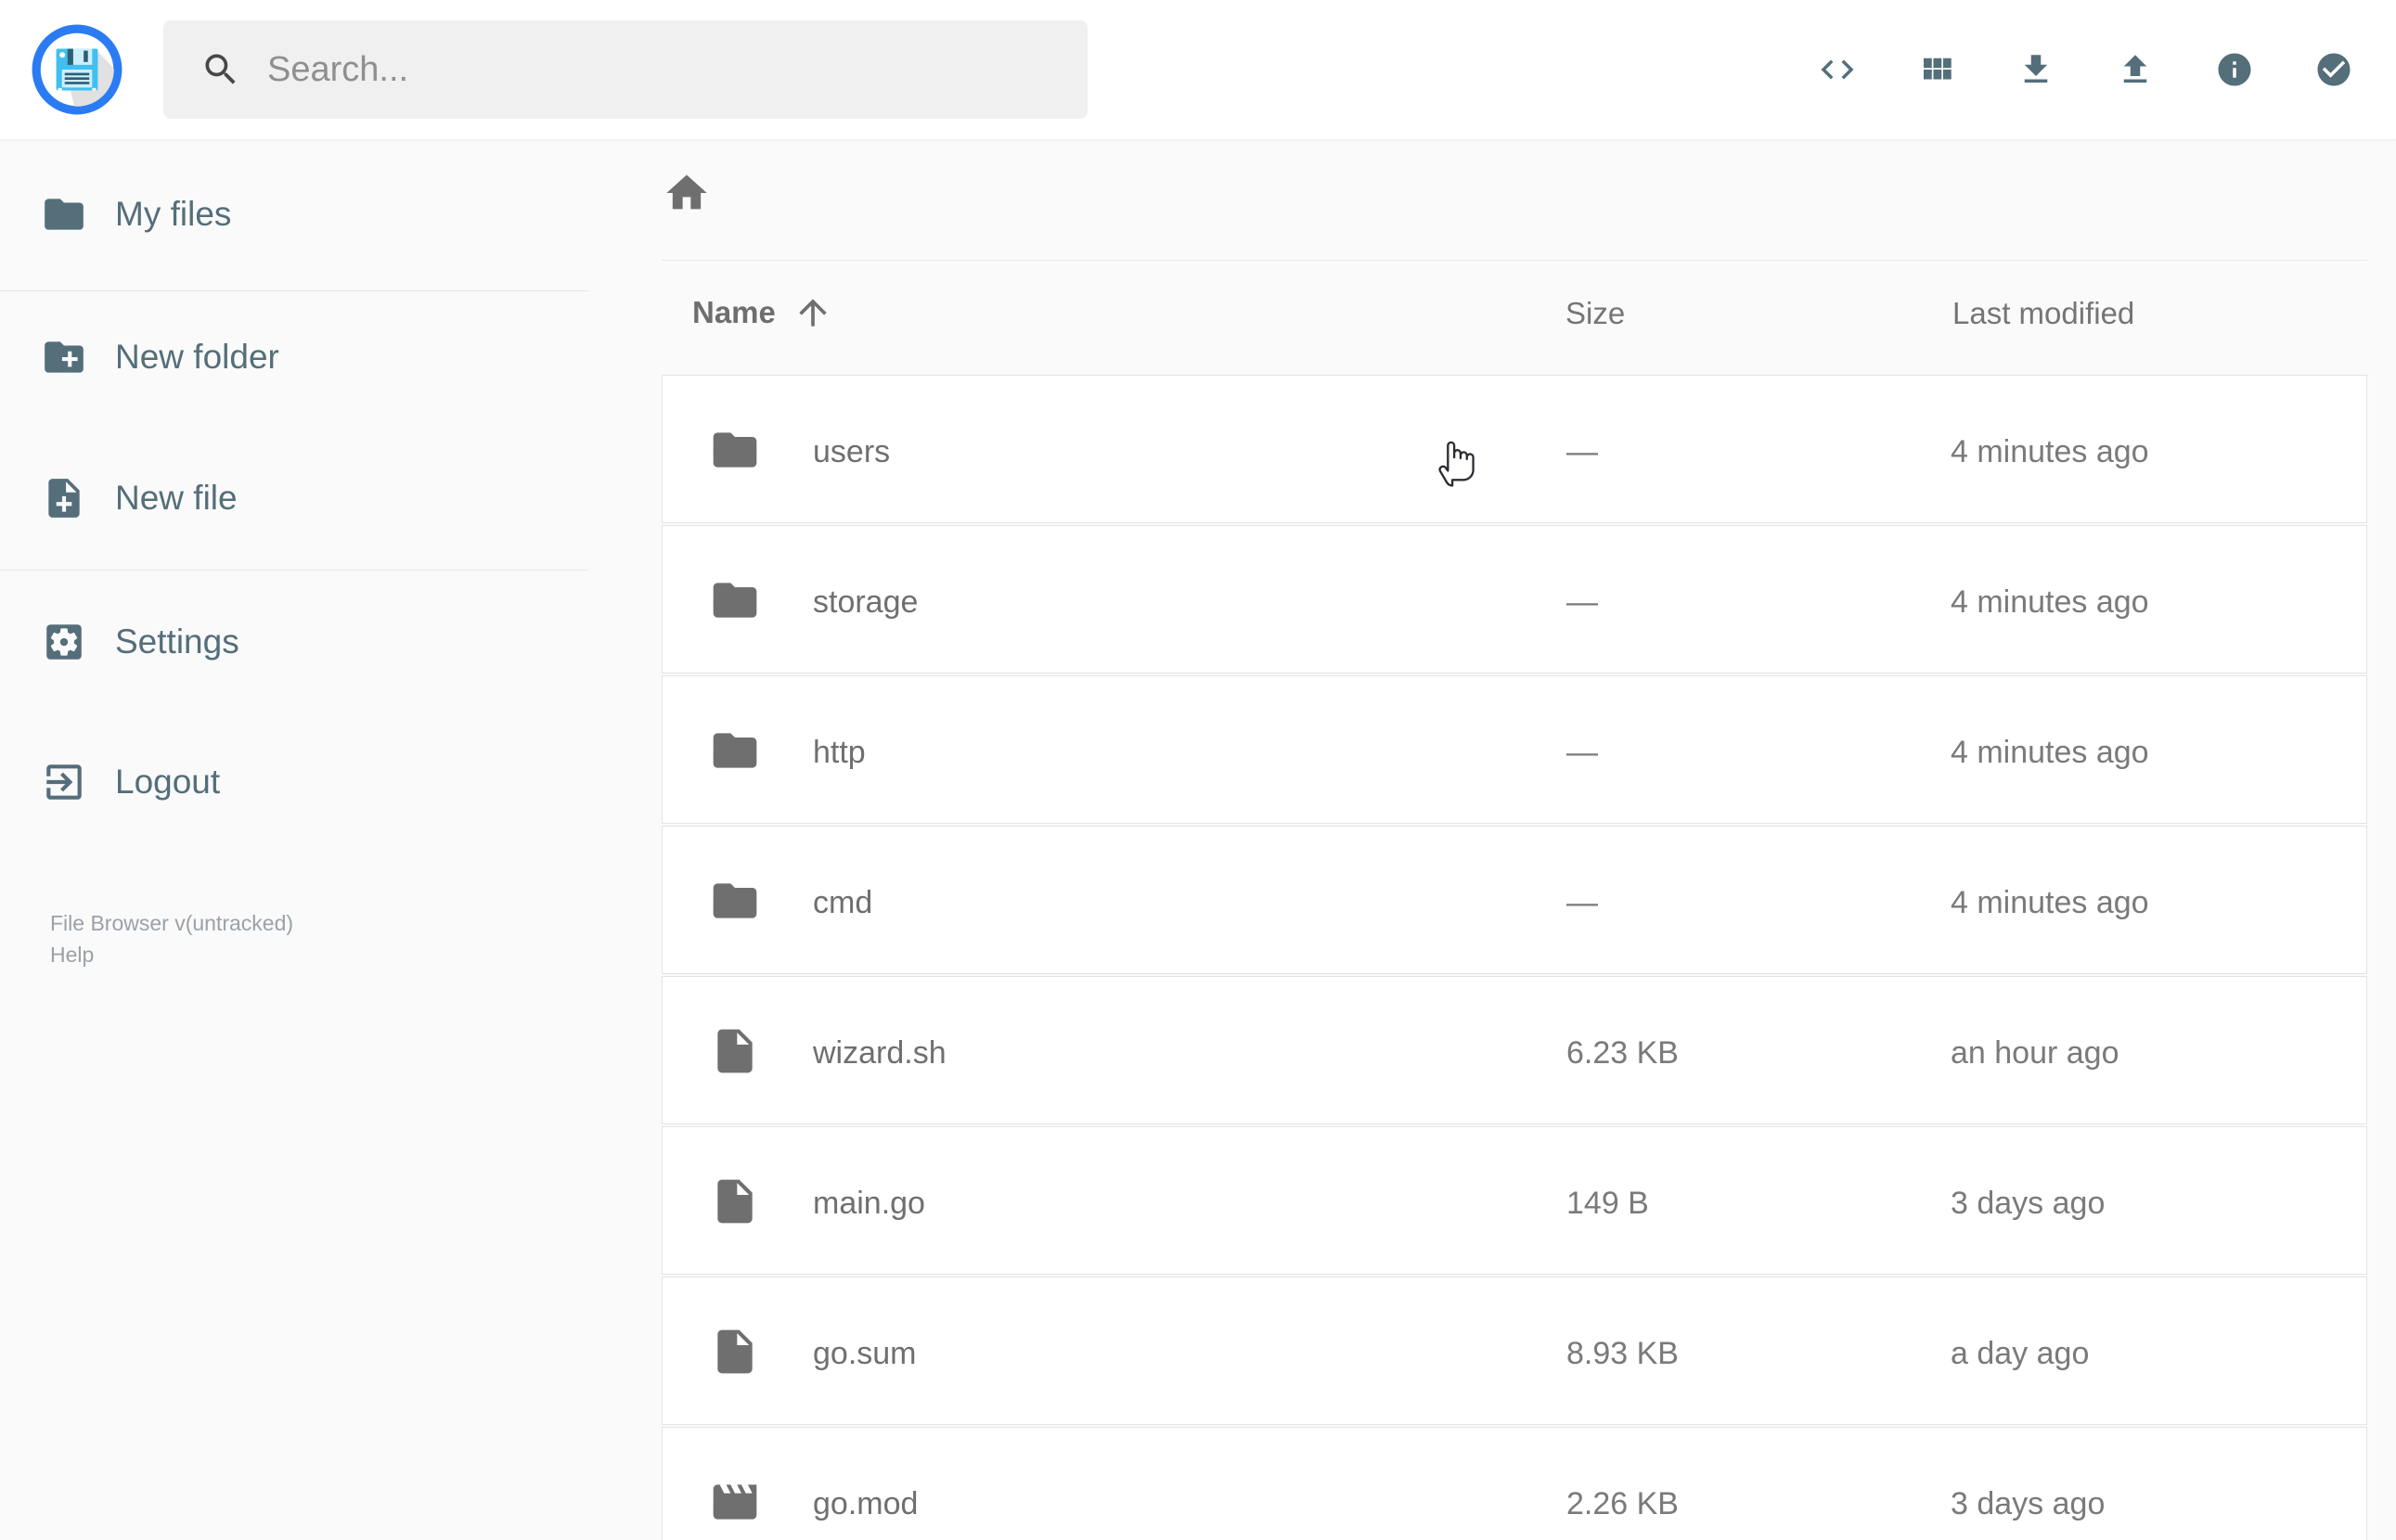  I want to click on search-bar, so click(625, 69).